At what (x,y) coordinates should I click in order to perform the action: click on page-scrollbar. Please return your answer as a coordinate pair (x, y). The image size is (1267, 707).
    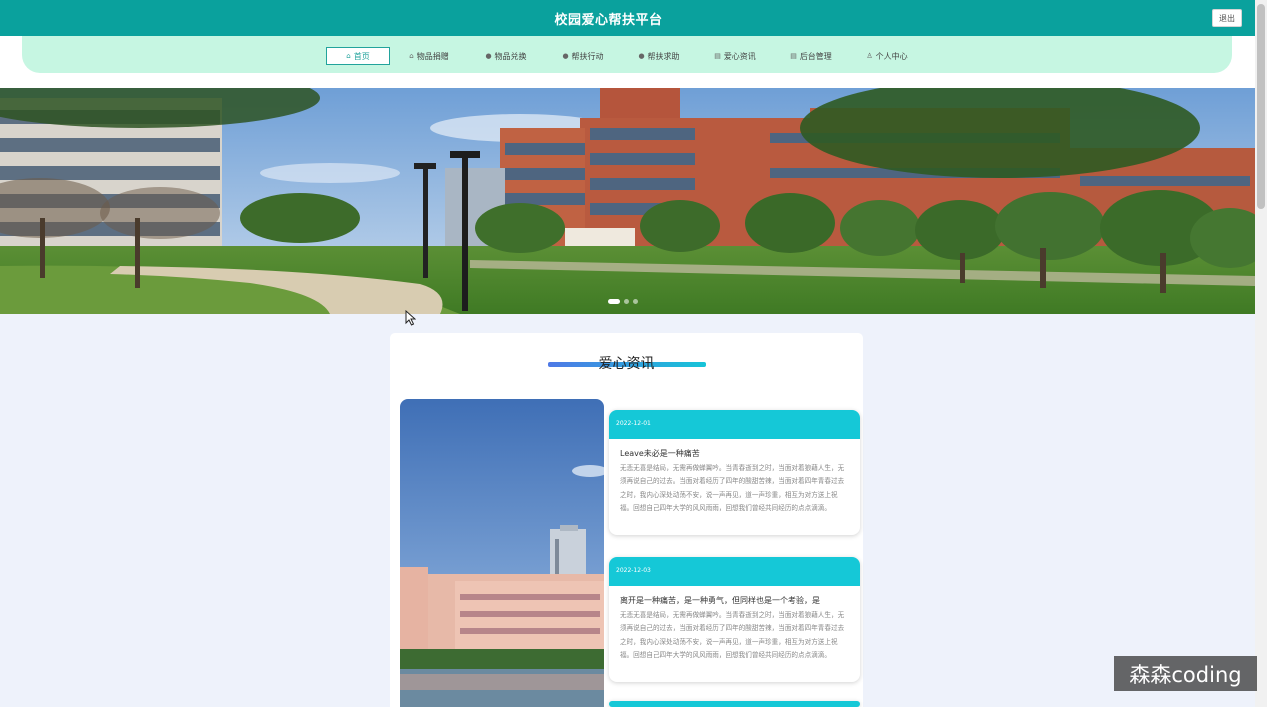
    Looking at the image, I should click on (1261, 353).